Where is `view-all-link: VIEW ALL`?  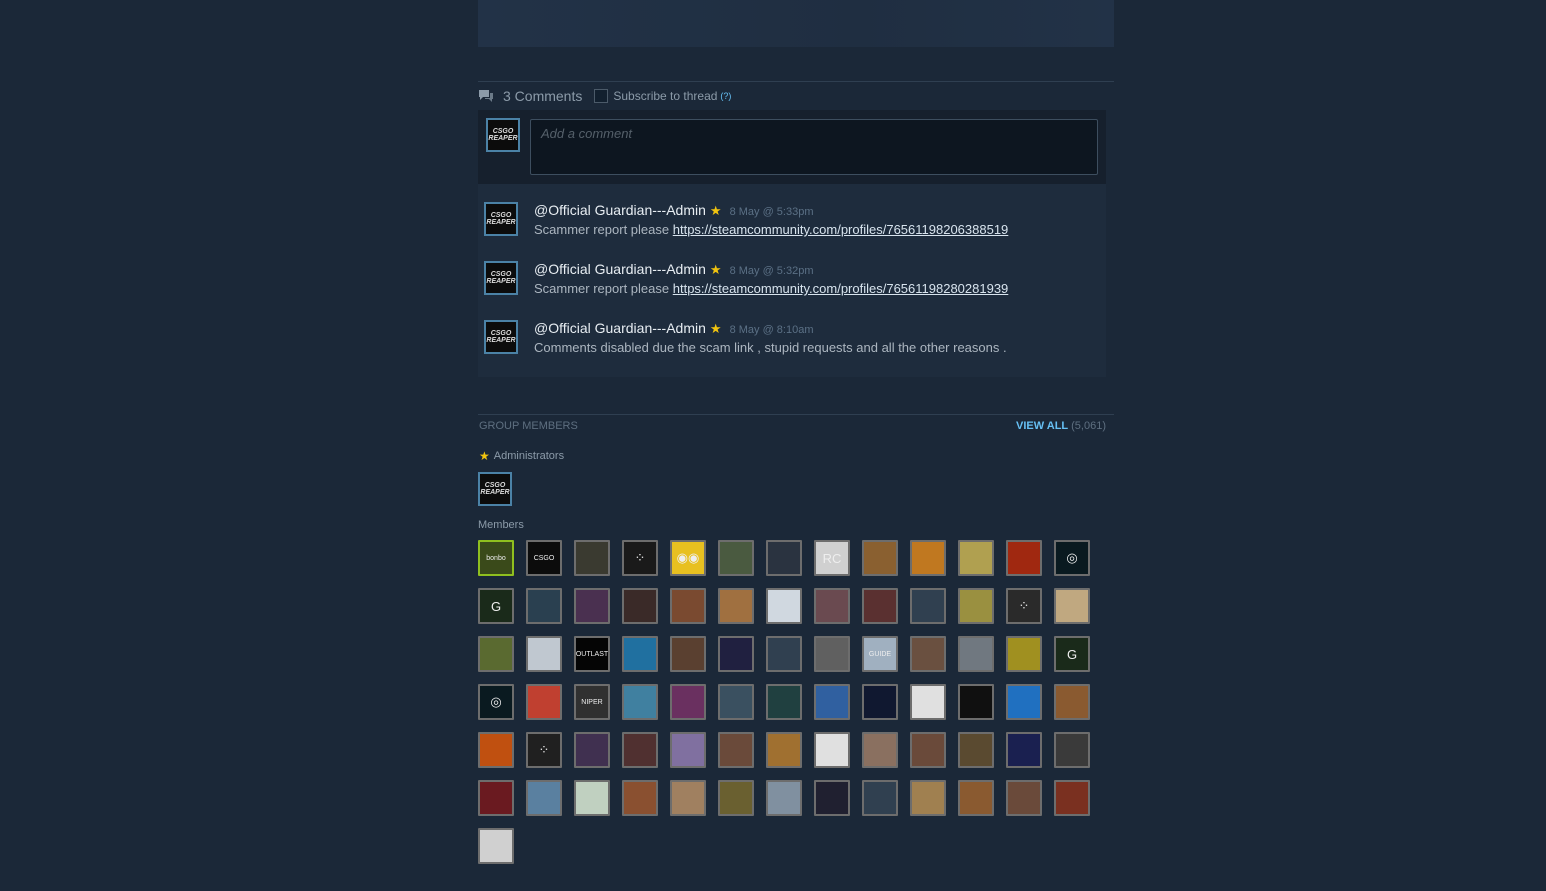 view-all-link: VIEW ALL is located at coordinates (1042, 426).